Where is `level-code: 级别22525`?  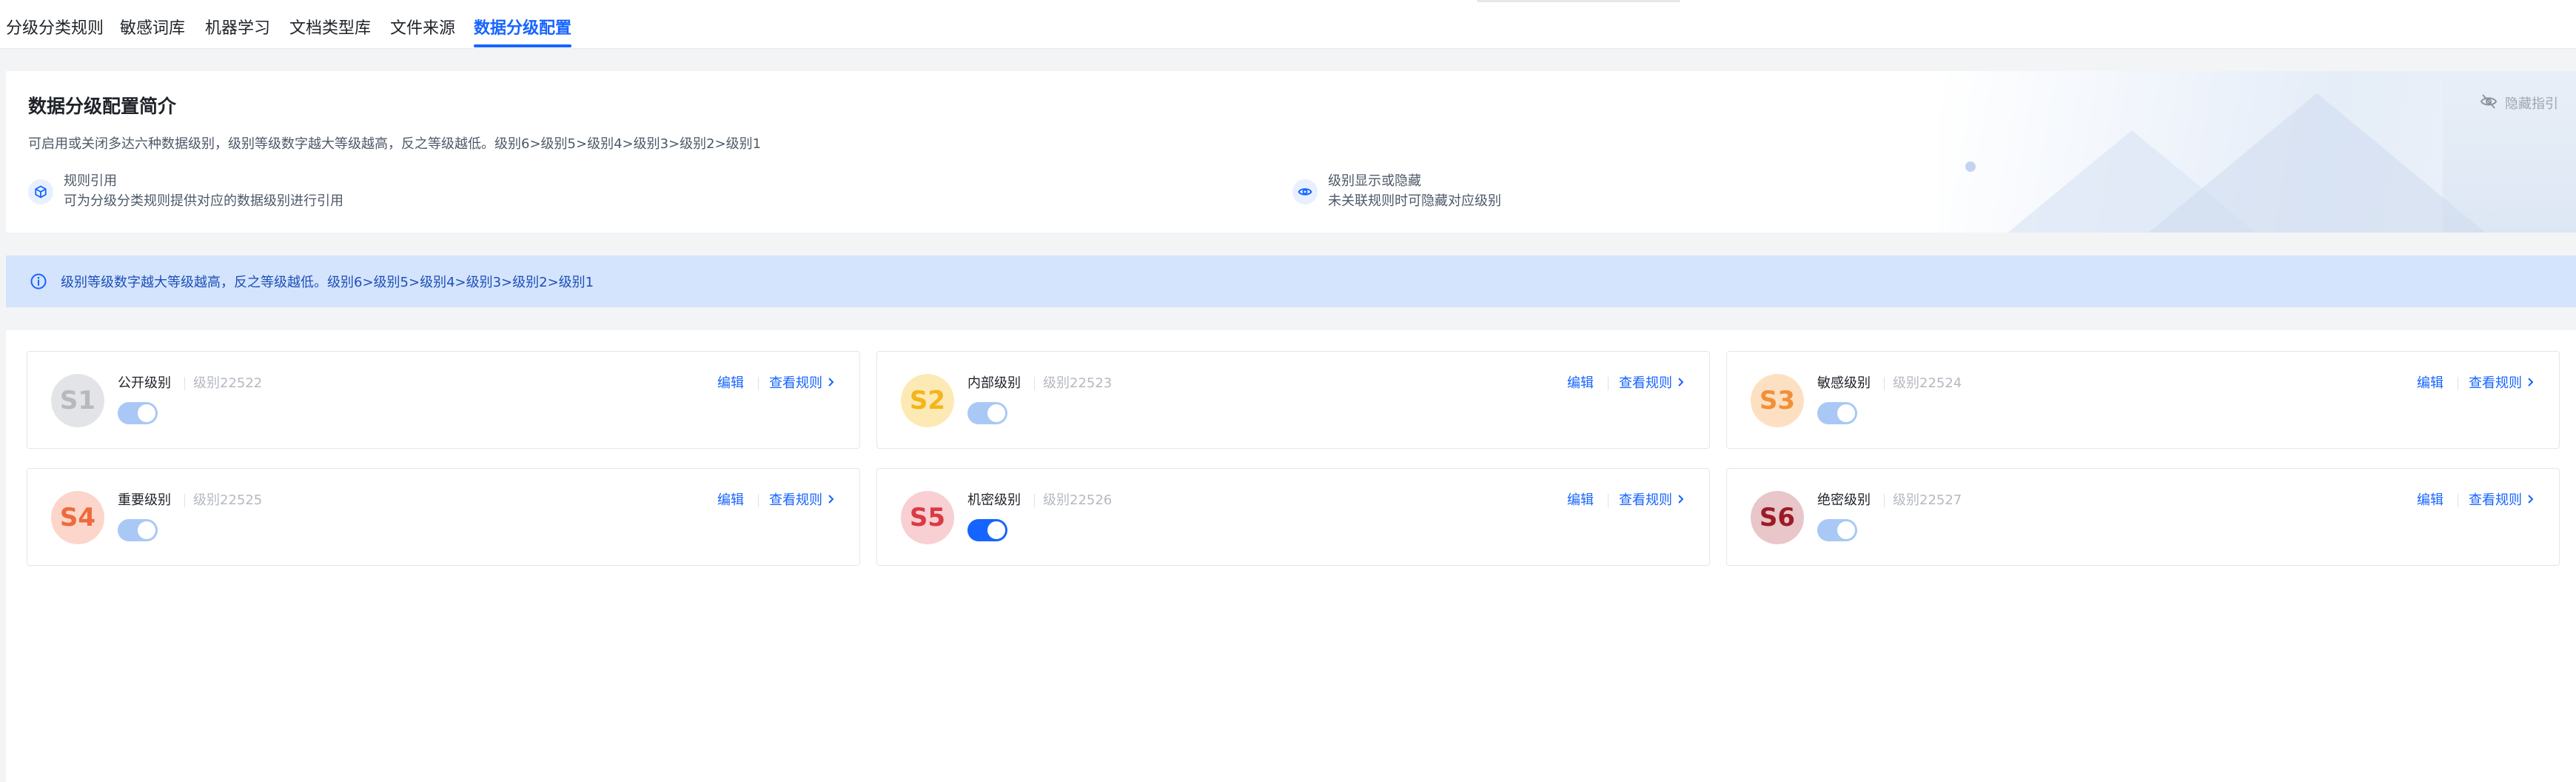 level-code: 级别22525 is located at coordinates (228, 500).